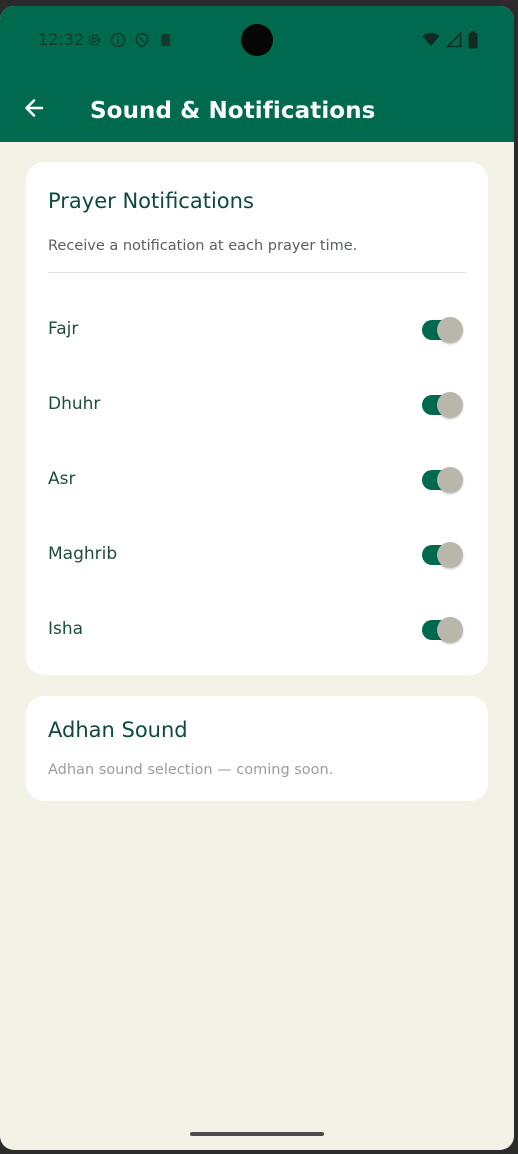 The image size is (518, 1154). I want to click on home-indicator, so click(257, 1134).